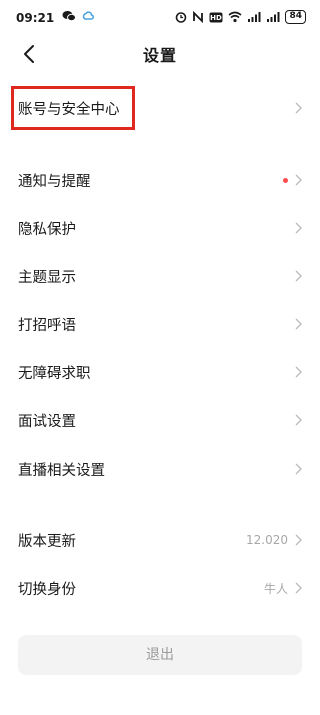 The image size is (320, 715). Describe the element at coordinates (295, 17) in the screenshot. I see `battery-indicator: 84` at that location.